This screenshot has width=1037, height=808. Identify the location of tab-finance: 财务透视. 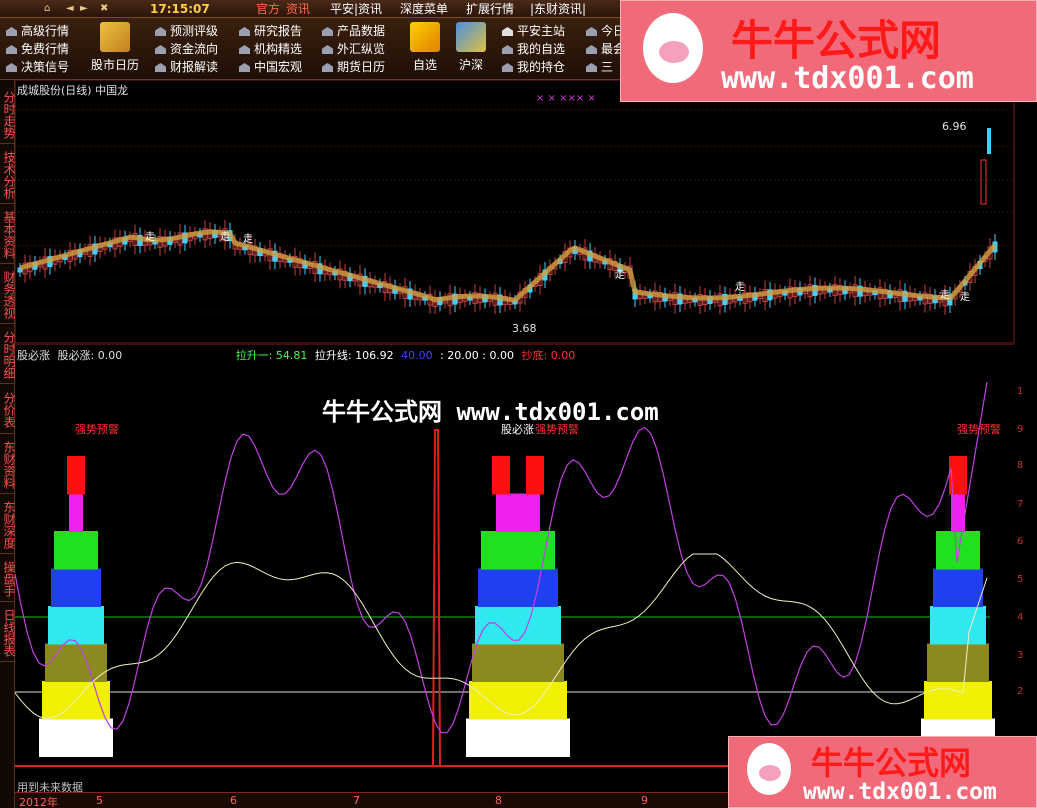
(8, 295).